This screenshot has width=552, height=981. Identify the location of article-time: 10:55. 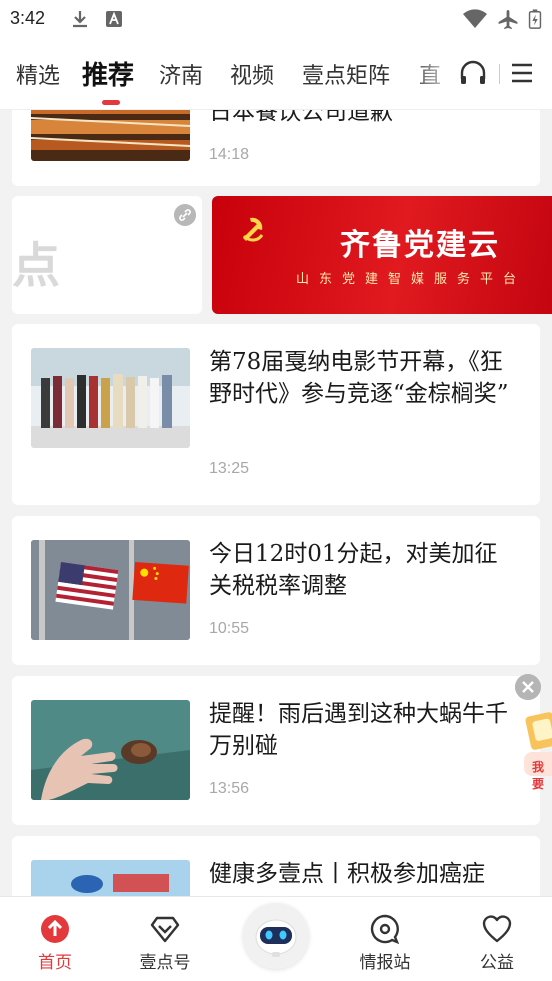
(229, 628).